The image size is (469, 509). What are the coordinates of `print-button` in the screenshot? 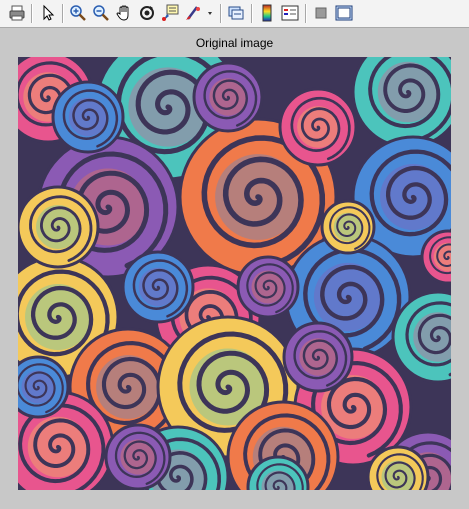 It's located at (17, 13).